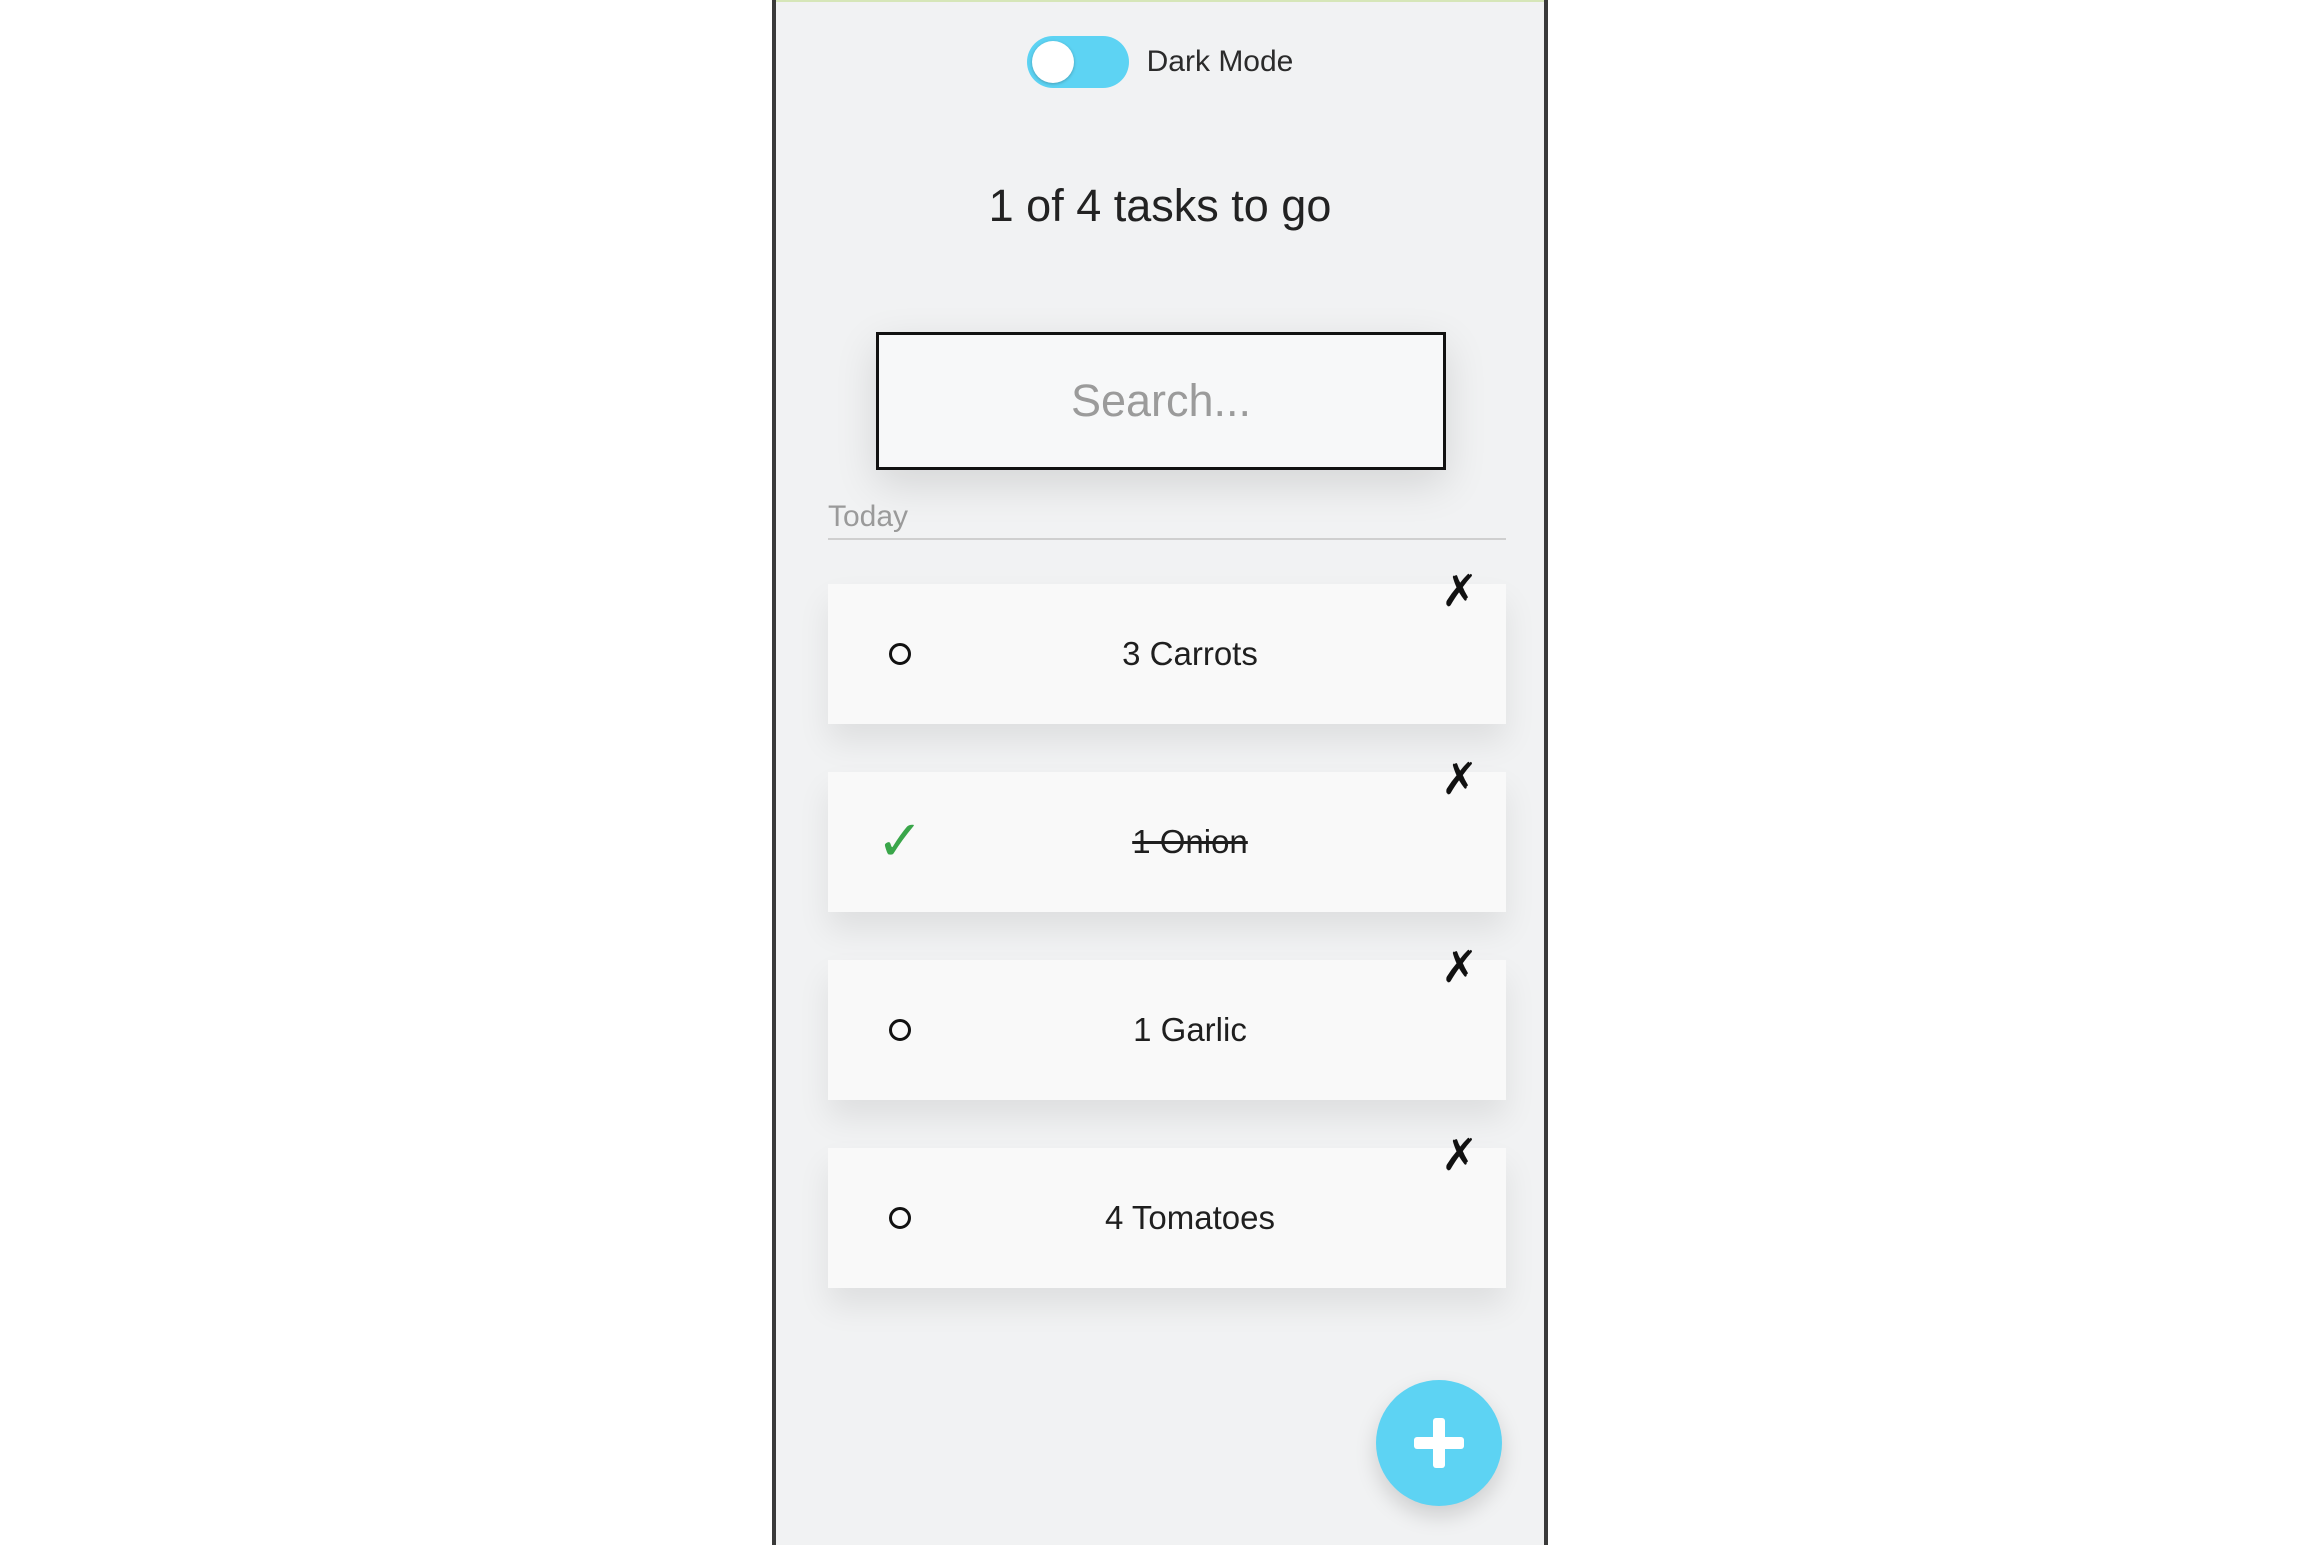 Image resolution: width=2302 pixels, height=1545 pixels. I want to click on toggle-knob, so click(1052, 62).